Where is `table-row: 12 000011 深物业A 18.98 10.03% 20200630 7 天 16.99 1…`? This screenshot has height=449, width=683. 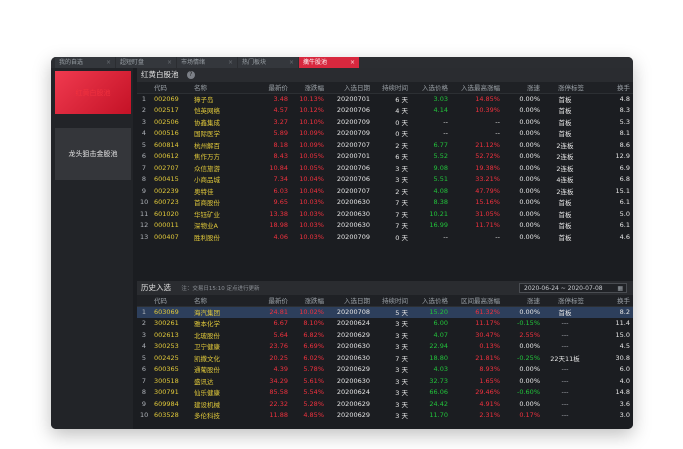 table-row: 12 000011 深物业A 18.98 10.03% 20200630 7 天 16.99 1… is located at coordinates (385, 226).